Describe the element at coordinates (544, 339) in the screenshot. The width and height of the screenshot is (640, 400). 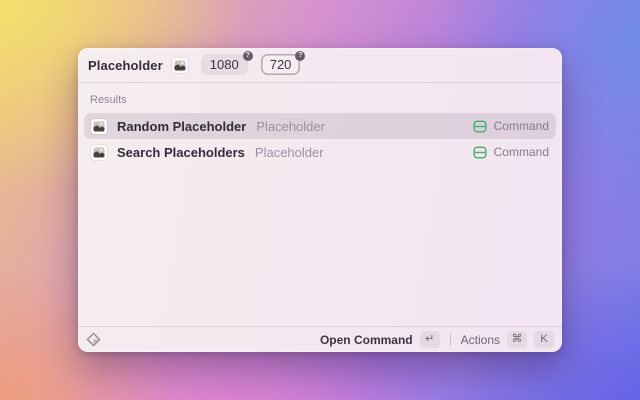
I see `k-keycap: K` at that location.